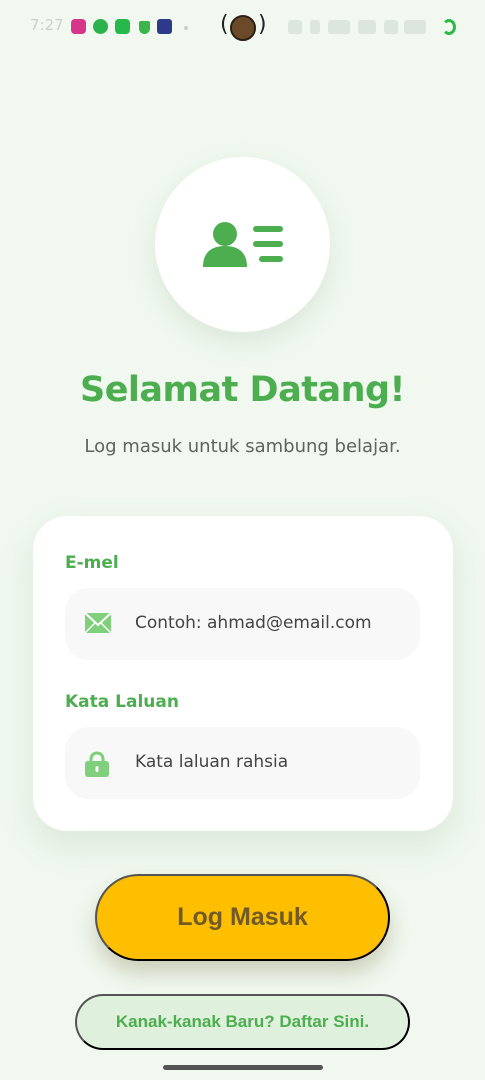  Describe the element at coordinates (295, 27) in the screenshot. I see `alarm-icon` at that location.